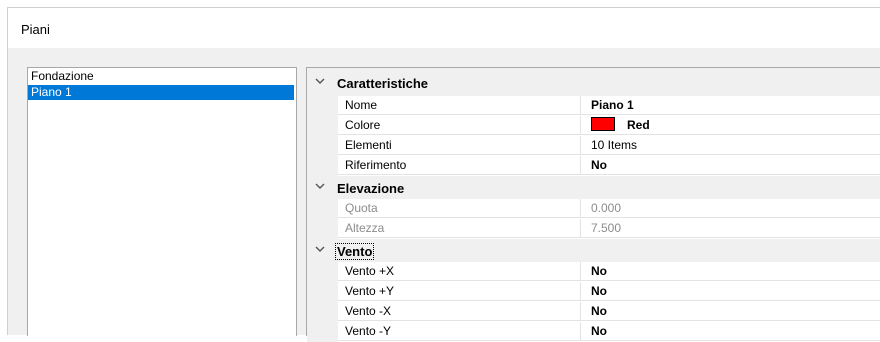 The width and height of the screenshot is (880, 342). What do you see at coordinates (730, 105) in the screenshot?
I see `property-value-nome: Piano 1` at bounding box center [730, 105].